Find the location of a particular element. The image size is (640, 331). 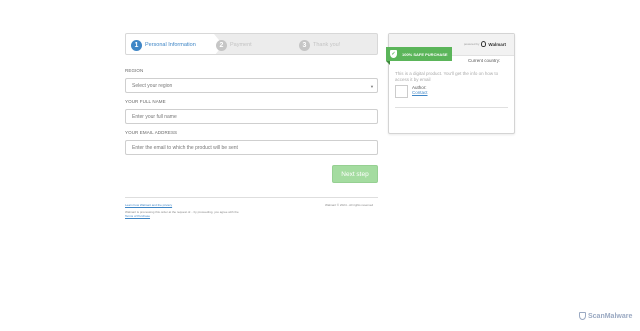

caret-down-icon: ▼ is located at coordinates (372, 86).